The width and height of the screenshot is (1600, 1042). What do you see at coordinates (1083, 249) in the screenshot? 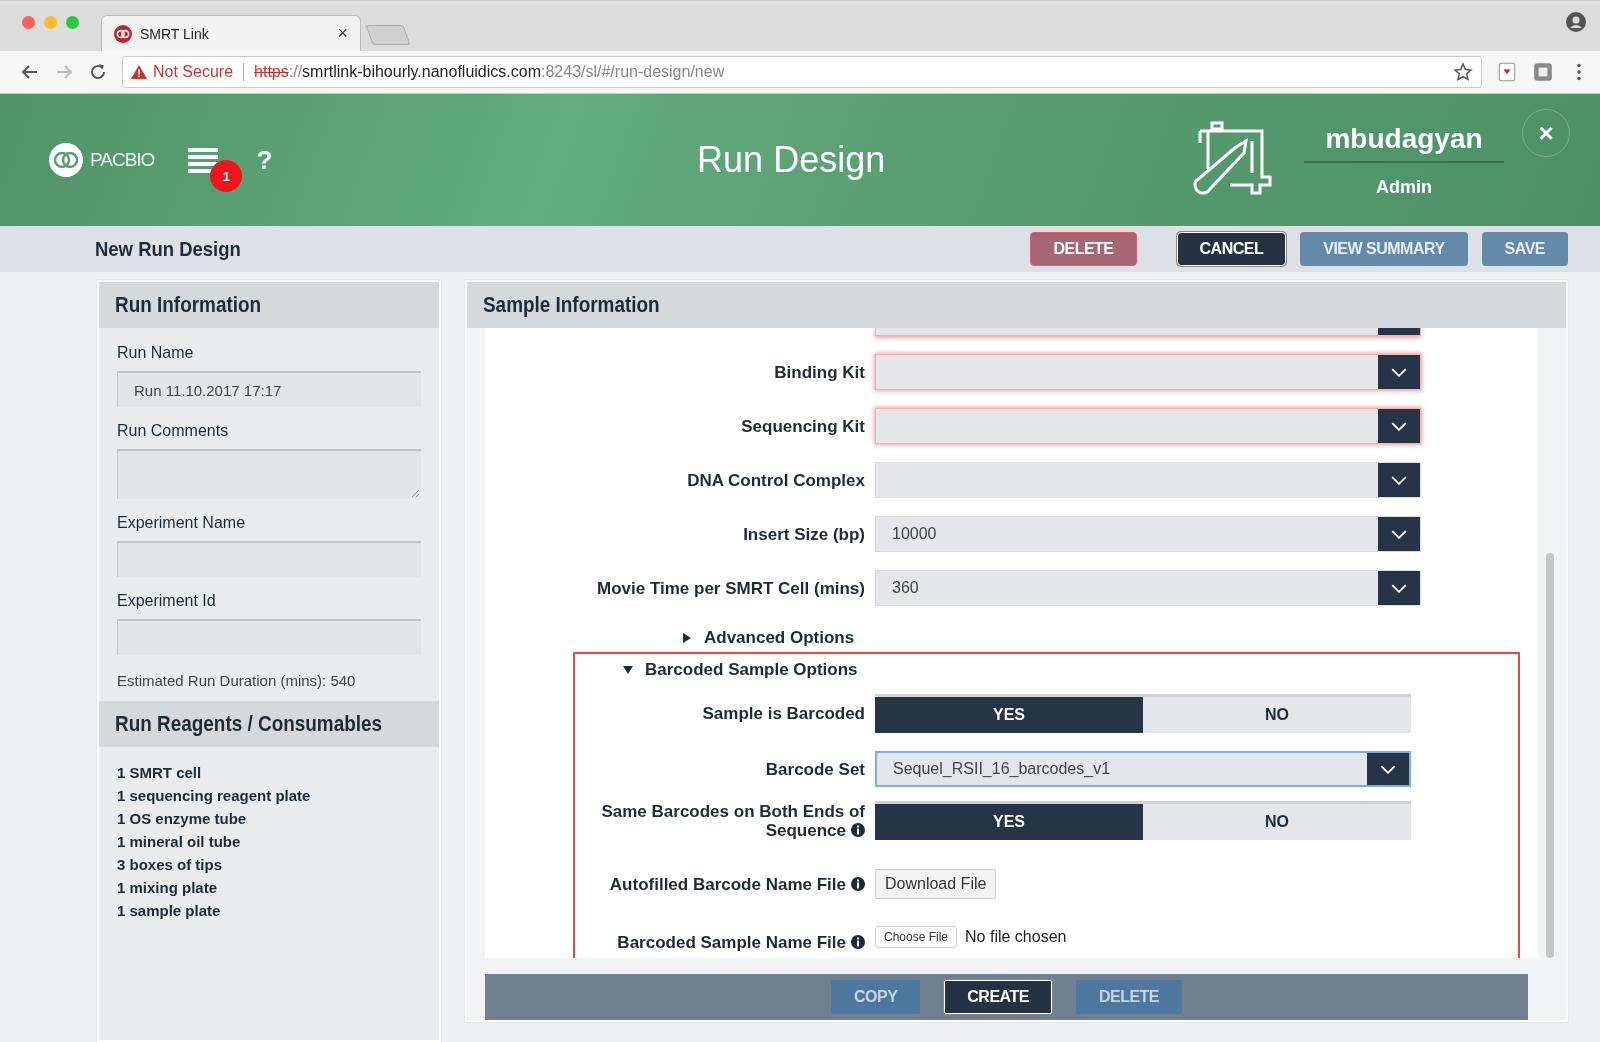
I see `toolbar-button: DELETE` at bounding box center [1083, 249].